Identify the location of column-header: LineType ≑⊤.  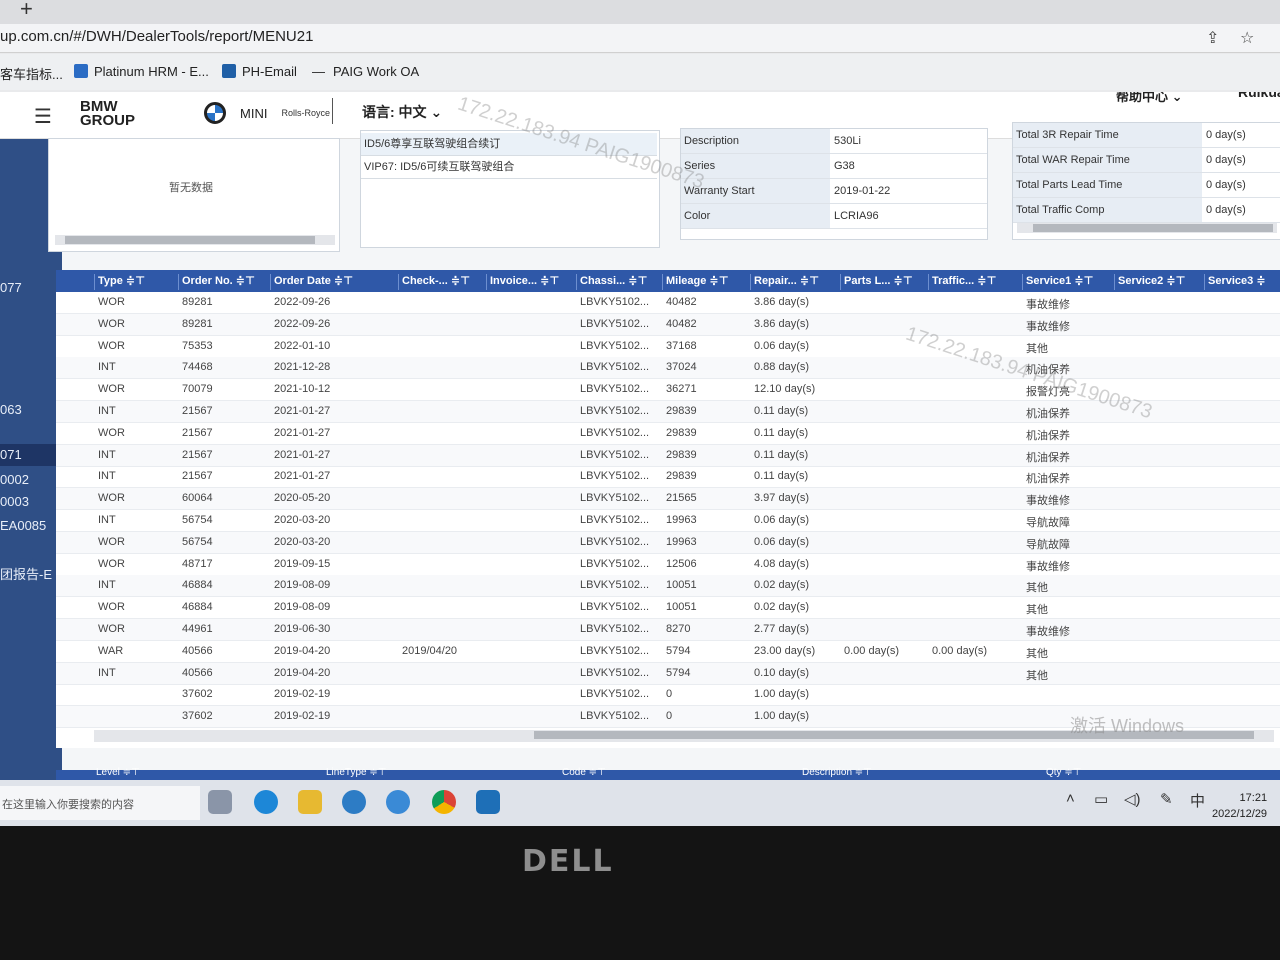
(356, 772).